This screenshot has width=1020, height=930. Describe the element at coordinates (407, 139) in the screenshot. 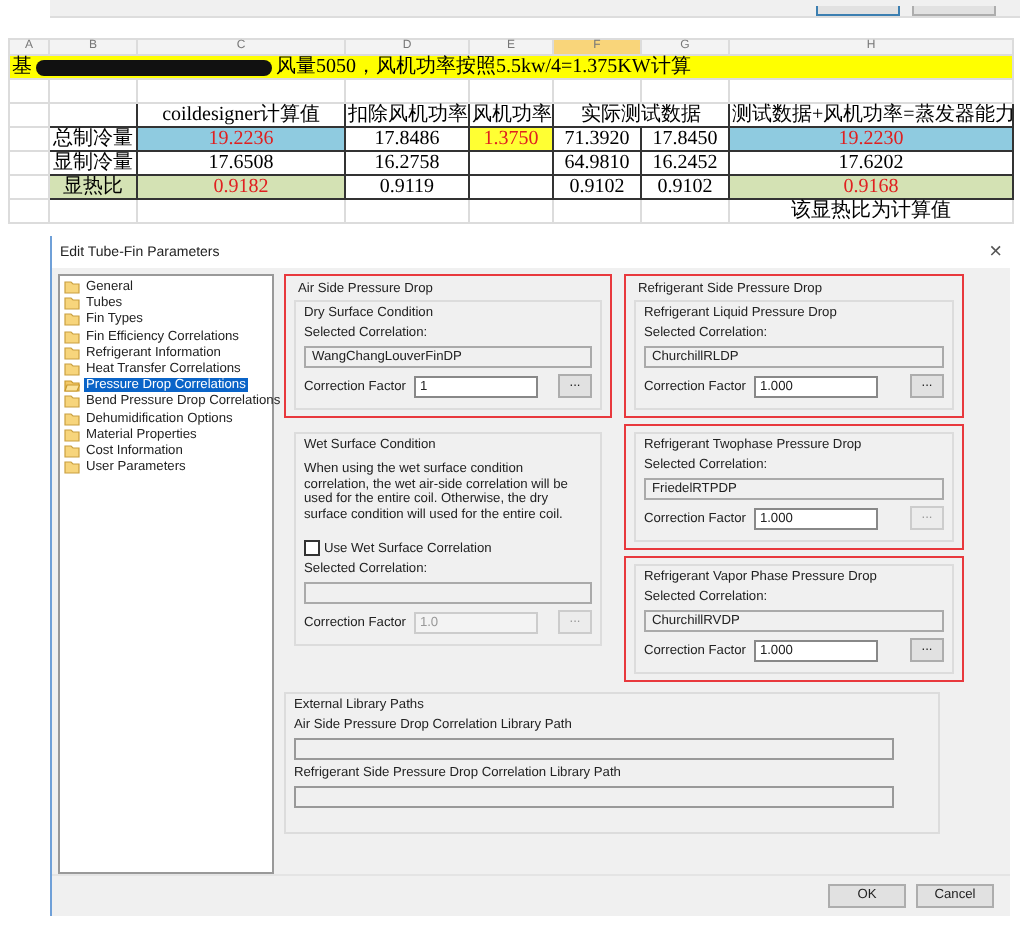

I see `table-cell: 17.8486` at that location.